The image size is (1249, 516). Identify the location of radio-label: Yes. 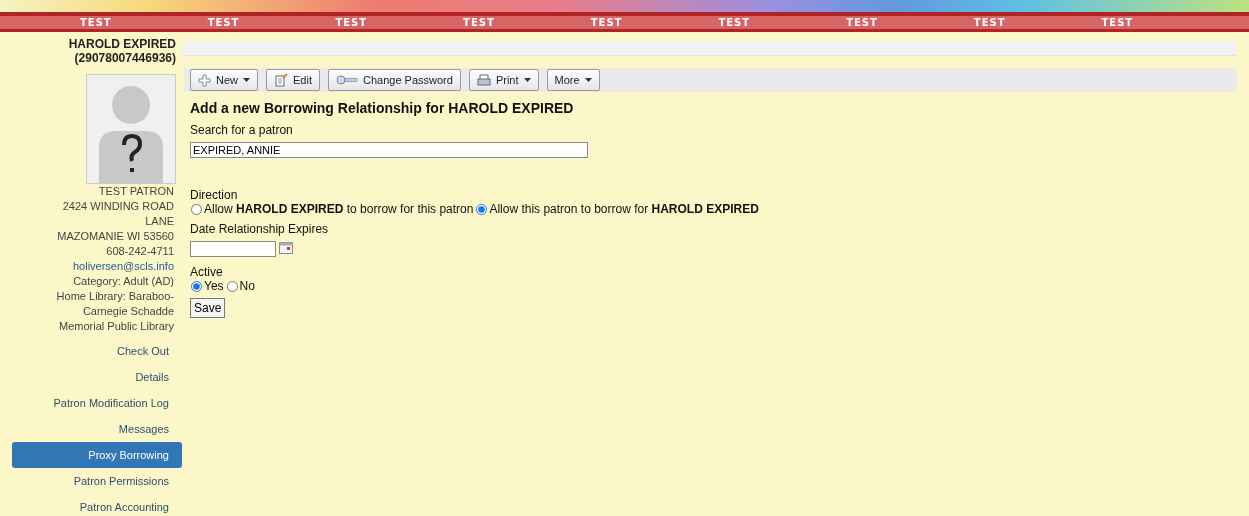
(214, 286).